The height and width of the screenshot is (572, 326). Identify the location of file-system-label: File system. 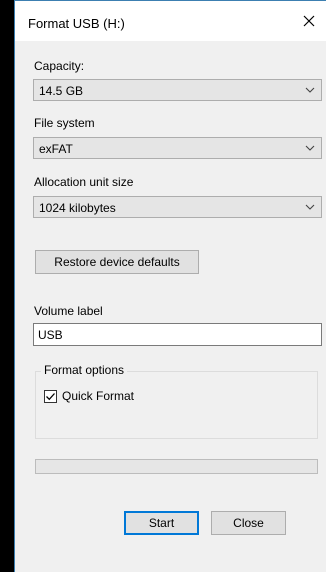
(64, 123).